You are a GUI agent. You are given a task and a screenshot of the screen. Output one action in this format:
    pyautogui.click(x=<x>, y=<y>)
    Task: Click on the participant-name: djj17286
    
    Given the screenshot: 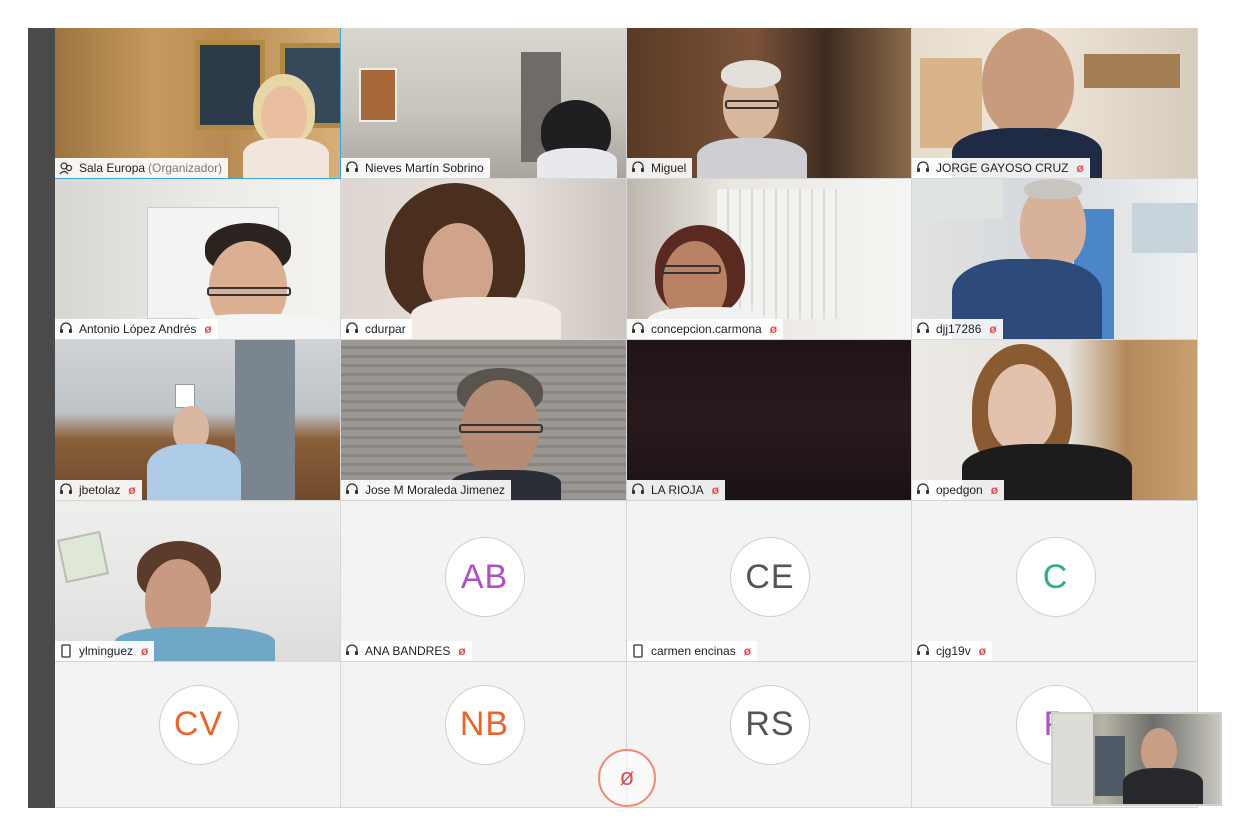 What is the action you would take?
    pyautogui.click(x=959, y=329)
    